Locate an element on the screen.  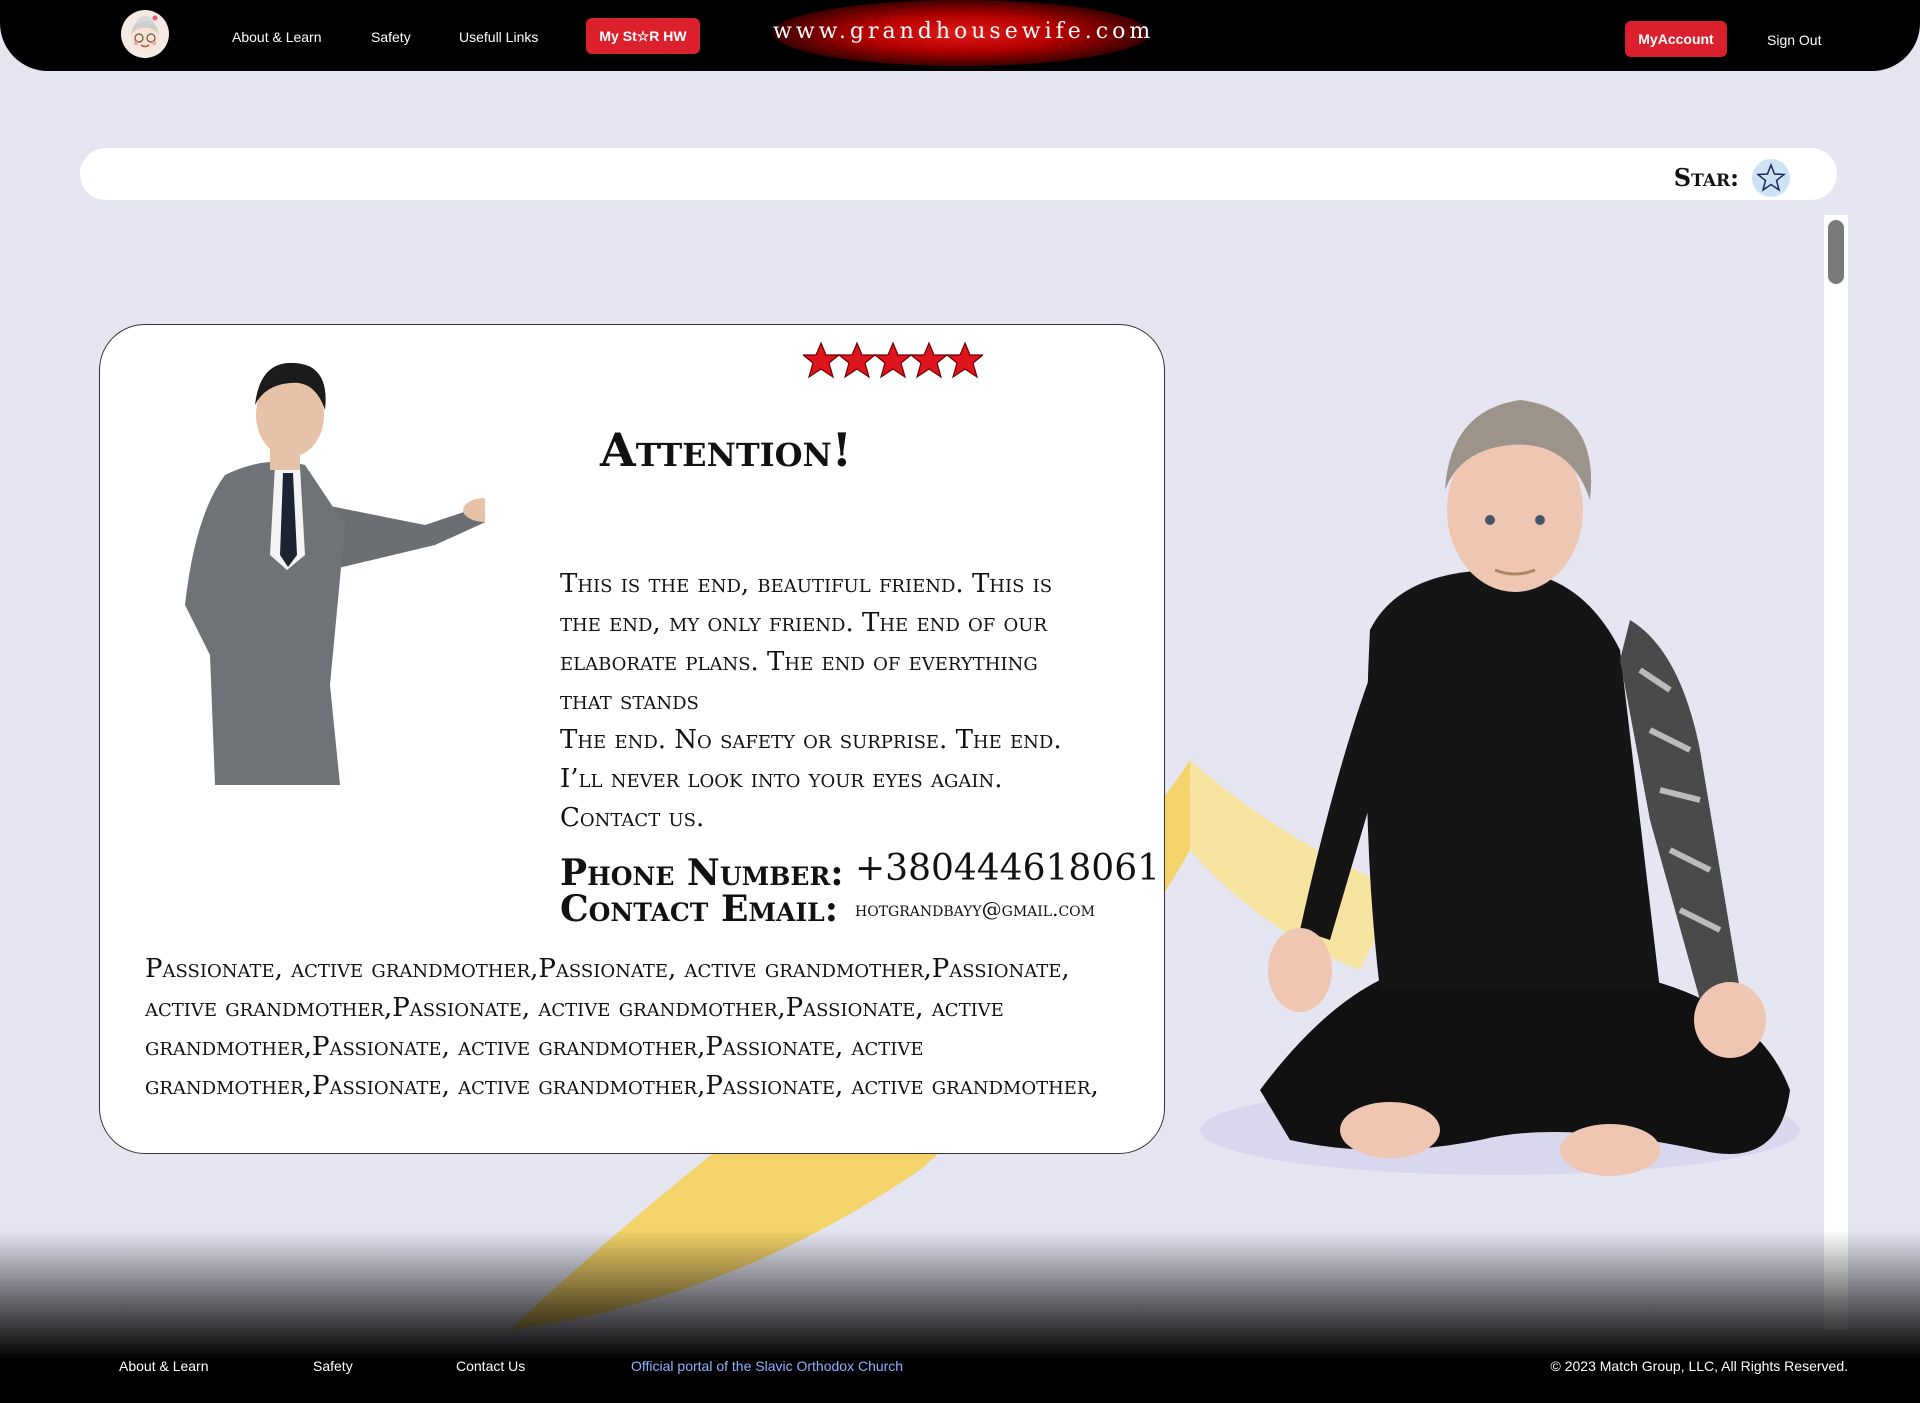
footer-background is located at coordinates (960, 1316).